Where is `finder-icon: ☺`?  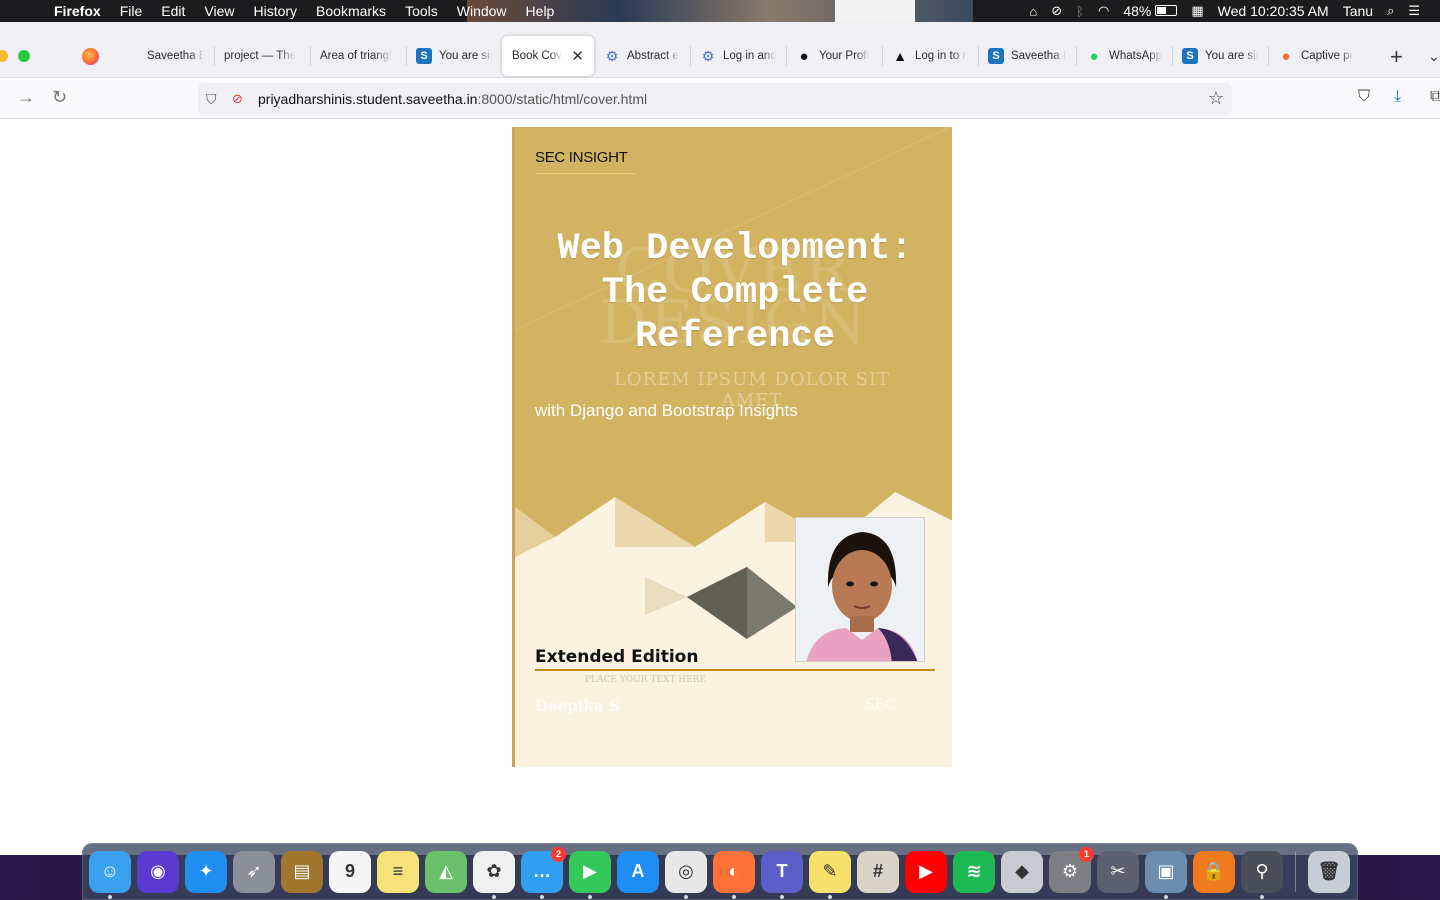
finder-icon: ☺ is located at coordinates (110, 874).